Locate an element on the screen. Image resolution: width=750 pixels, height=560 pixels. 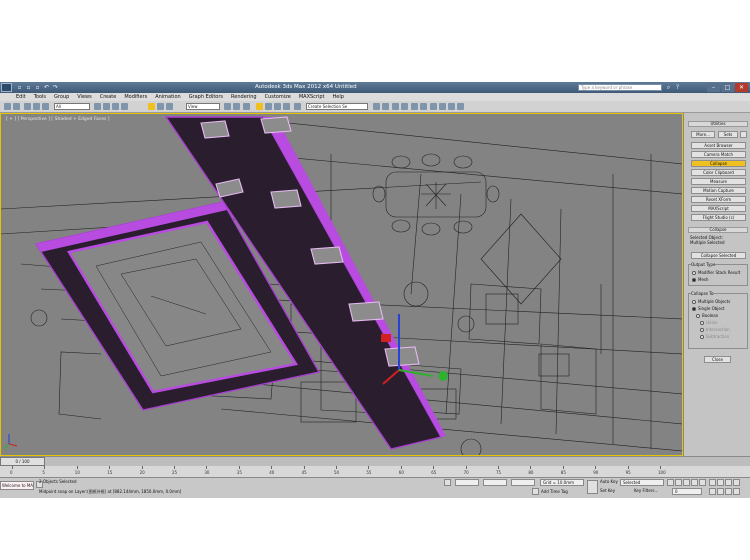
previous-frame-button is located at coordinates (678, 482).